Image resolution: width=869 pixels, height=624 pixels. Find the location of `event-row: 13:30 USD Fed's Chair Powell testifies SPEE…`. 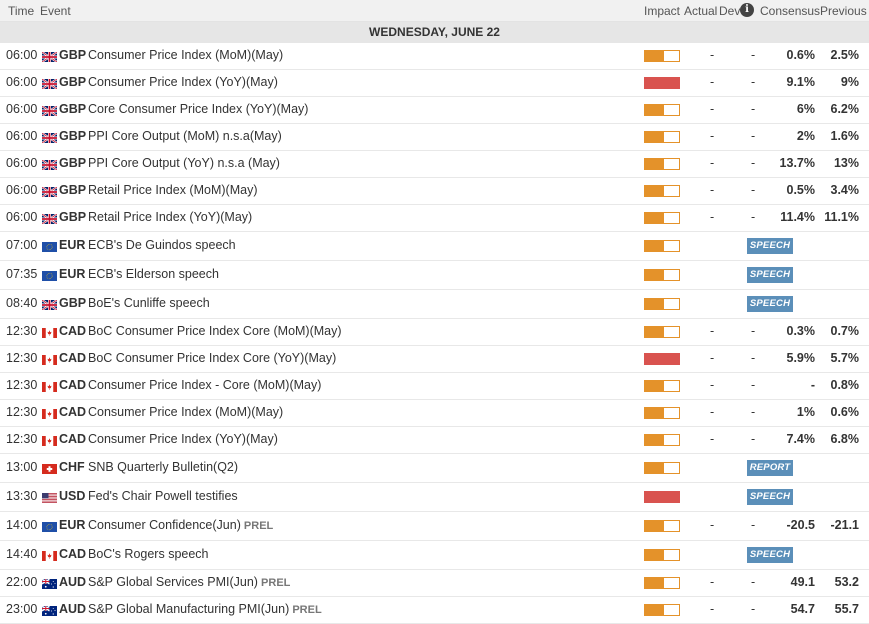

event-row: 13:30 USD Fed's Chair Powell testifies SPEE… is located at coordinates (434, 497).